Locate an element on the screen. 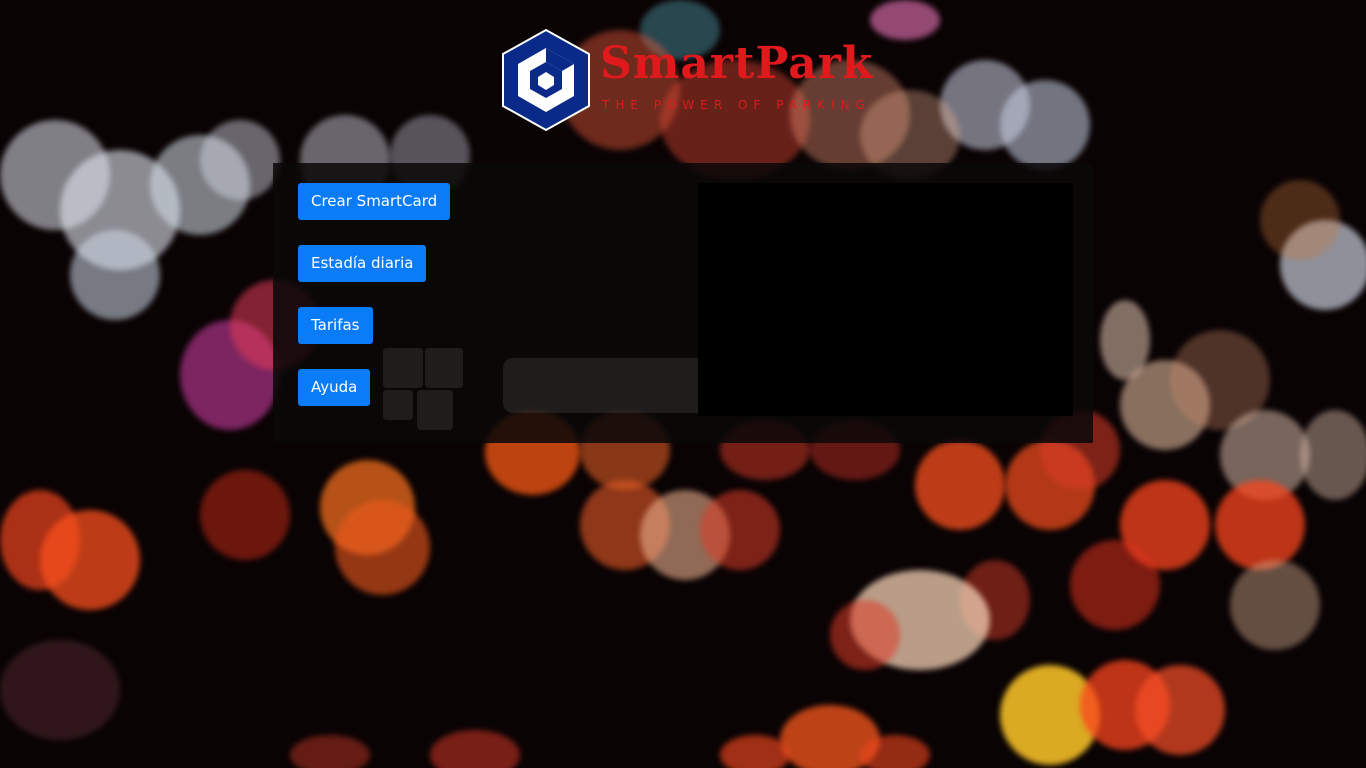 Image resolution: width=1366 pixels, height=768 pixels. camera-video-display is located at coordinates (885, 299).